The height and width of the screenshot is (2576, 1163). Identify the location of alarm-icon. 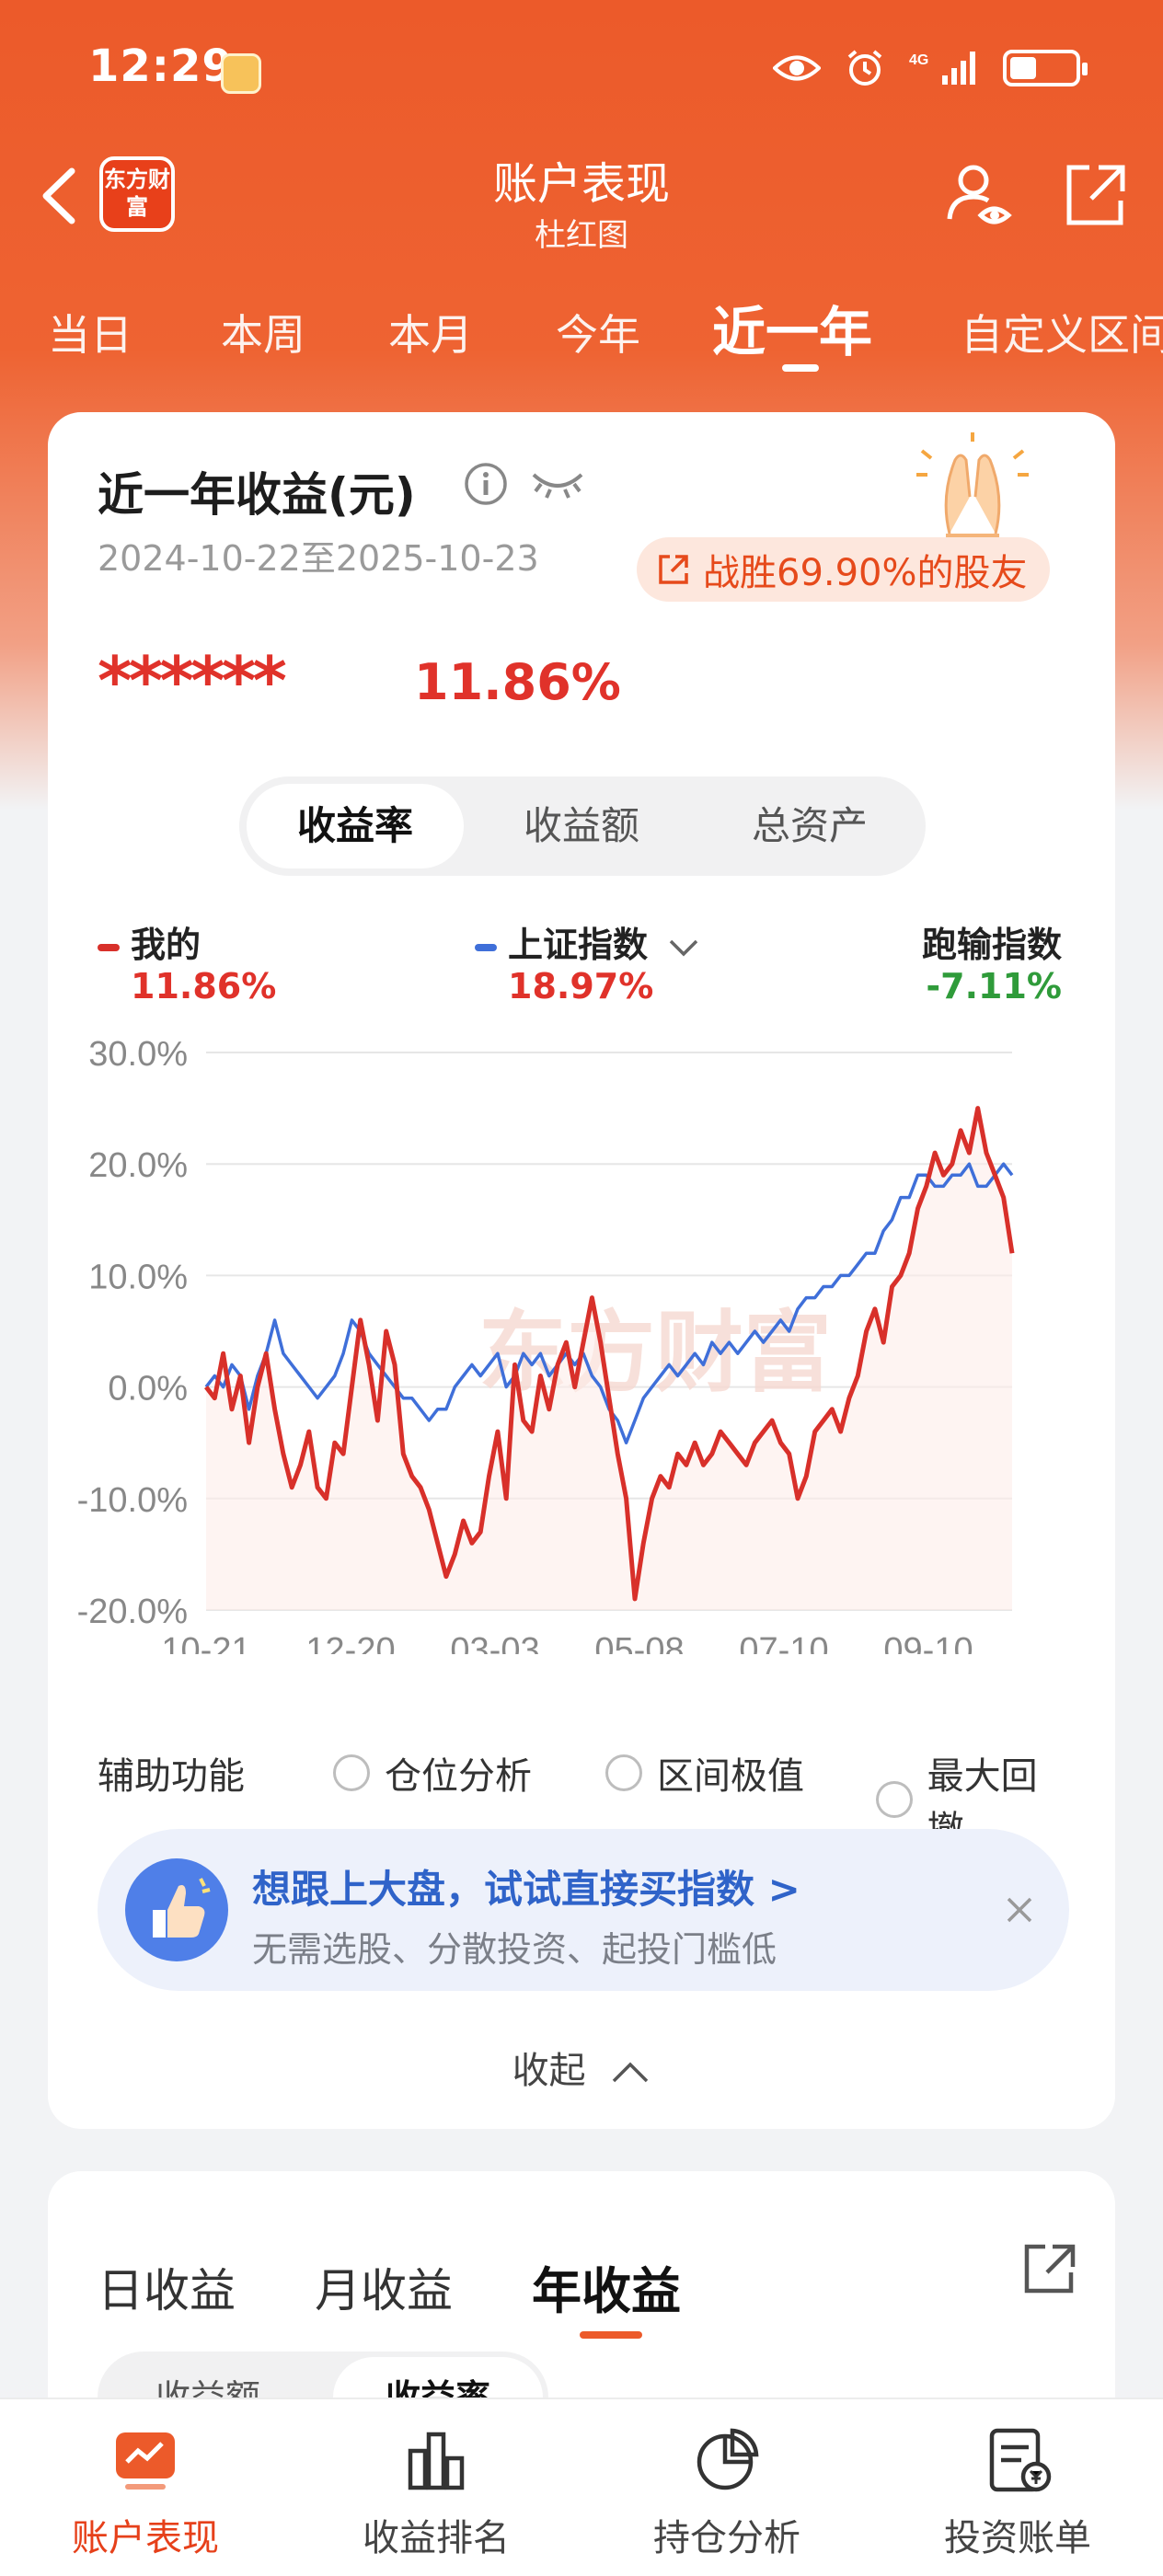
(865, 68).